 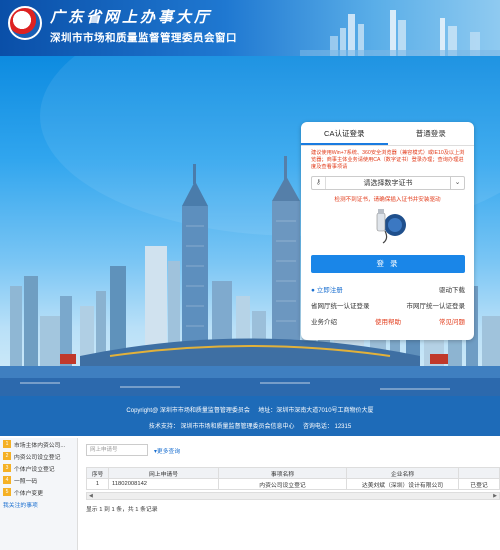 What do you see at coordinates (402, 484) in the screenshot?
I see `cell-company-name: 达美刘斌（深圳）设计有限公司` at bounding box center [402, 484].